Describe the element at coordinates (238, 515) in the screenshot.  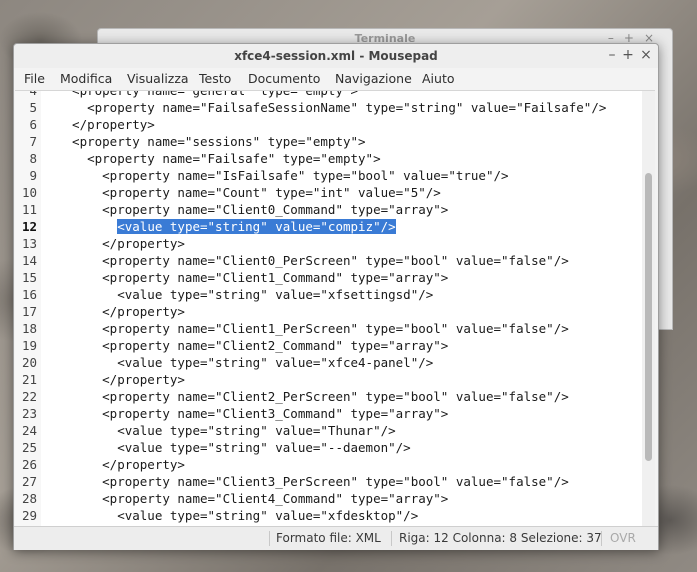
I see `code-text: <value type="string" value="xfdesktop"/>` at that location.